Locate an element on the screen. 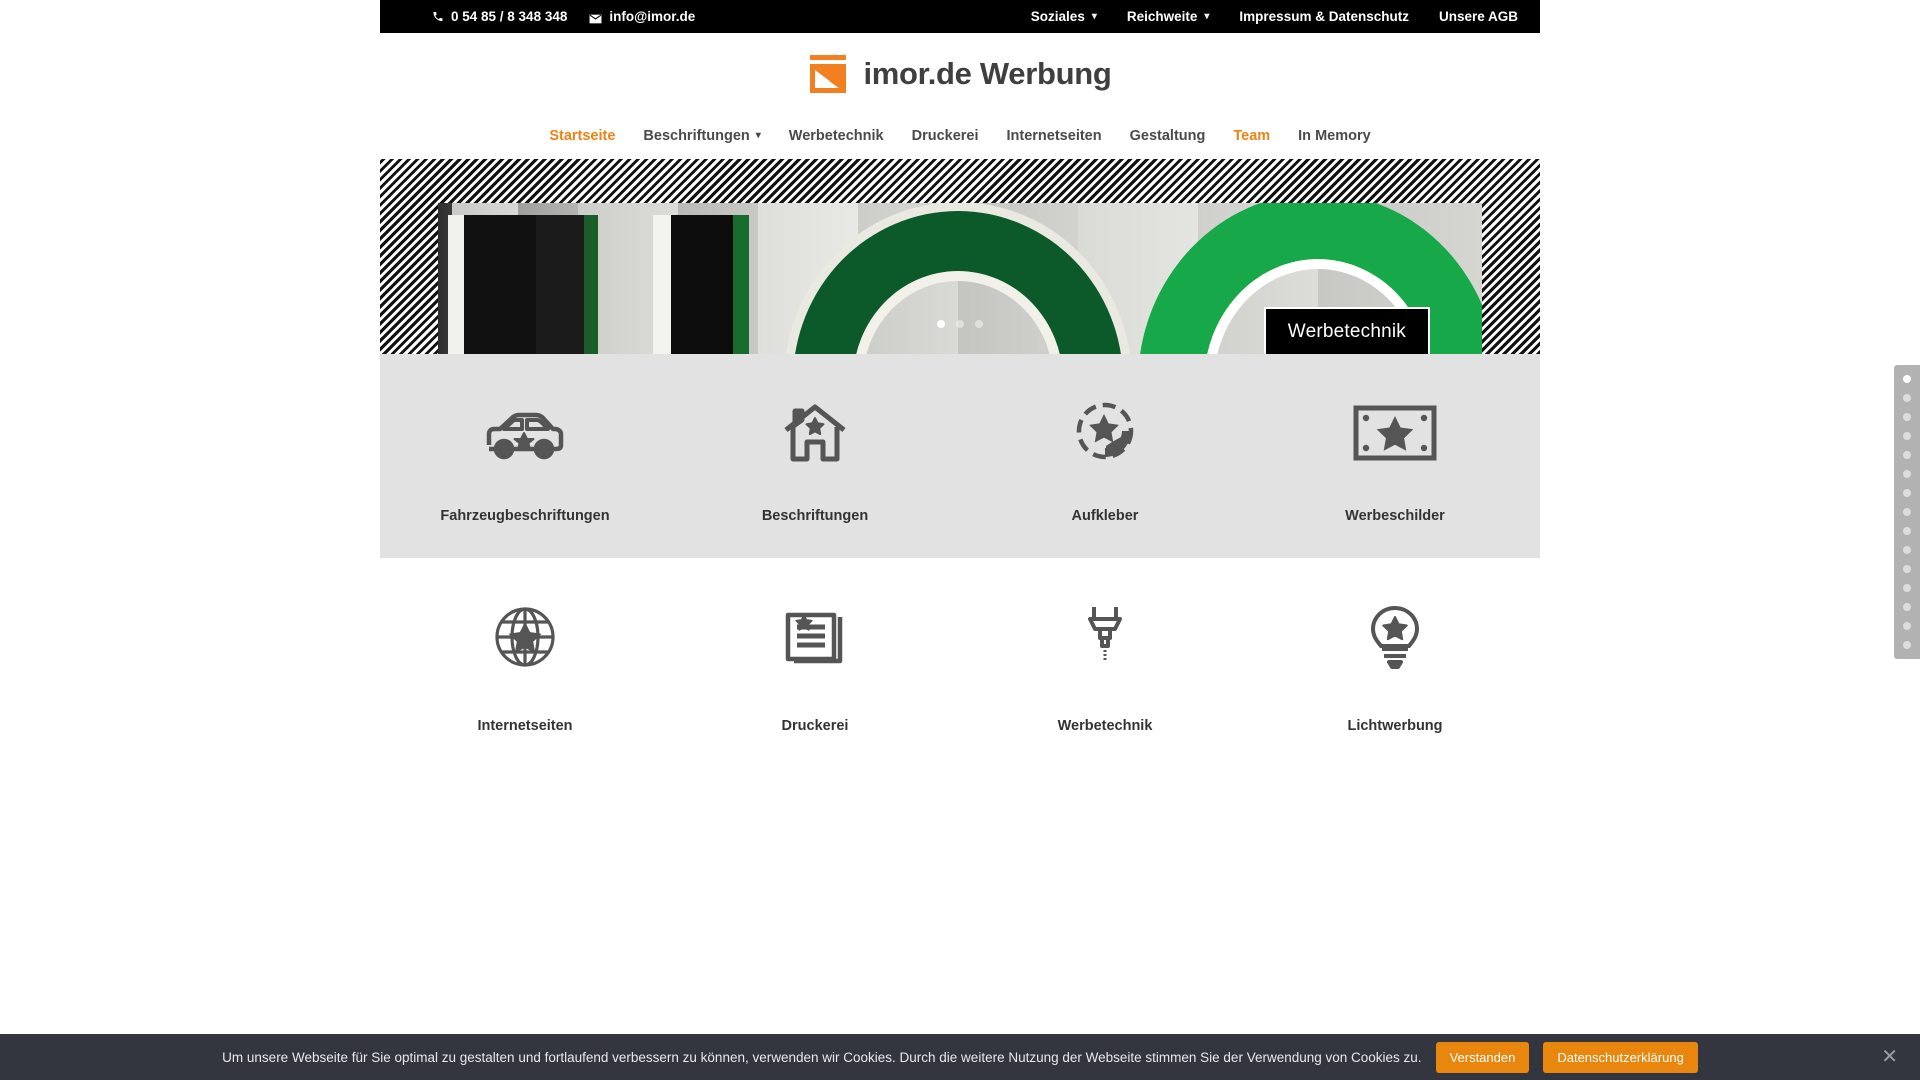  nav-item-label: Startseite is located at coordinates (582, 136).